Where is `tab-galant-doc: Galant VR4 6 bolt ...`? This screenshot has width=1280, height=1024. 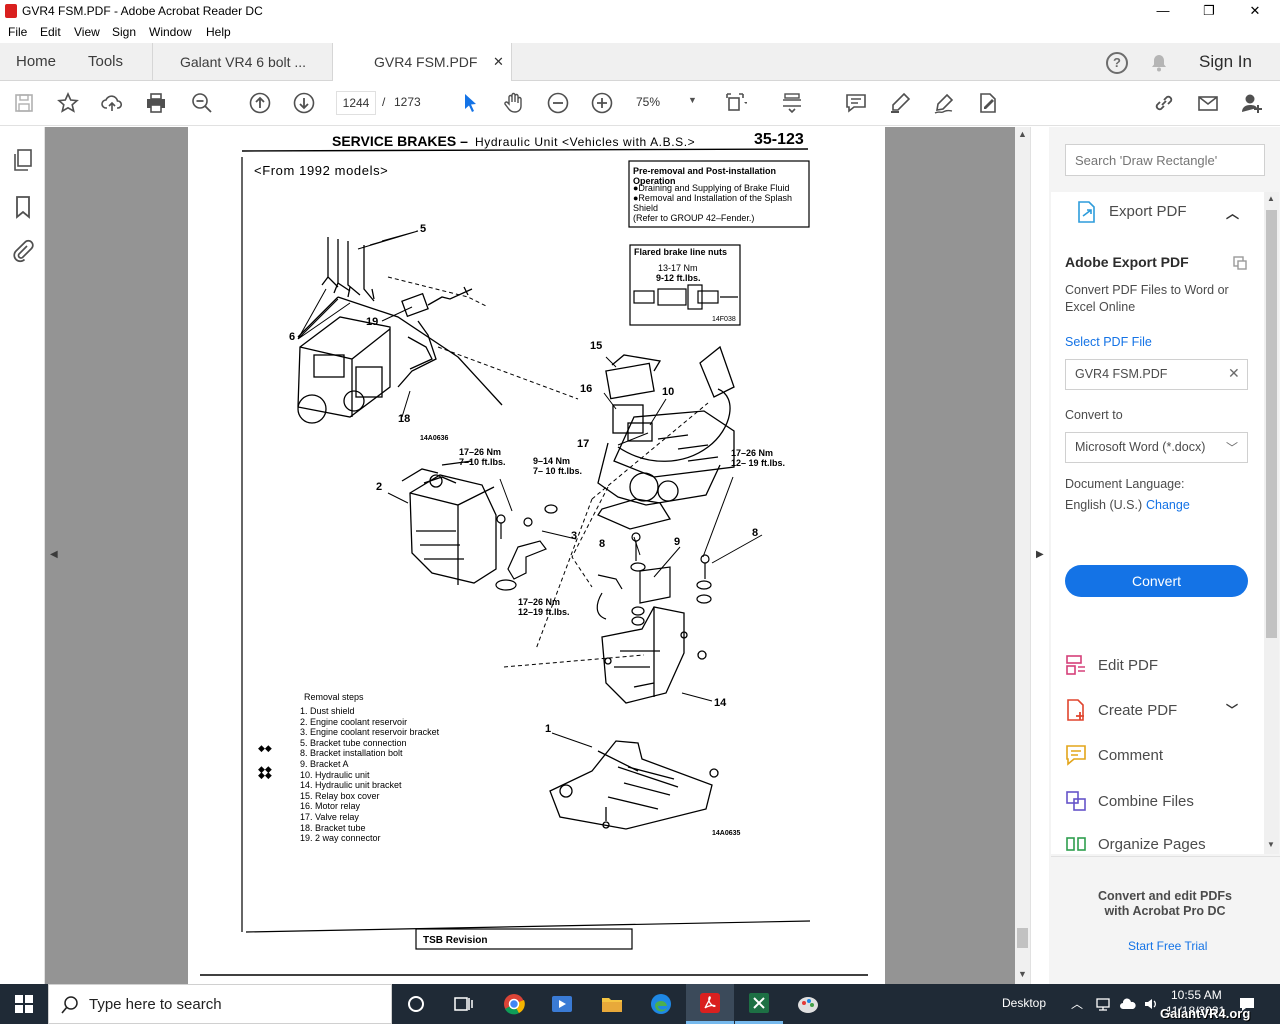 tab-galant-doc: Galant VR4 6 bolt ... is located at coordinates (242, 62).